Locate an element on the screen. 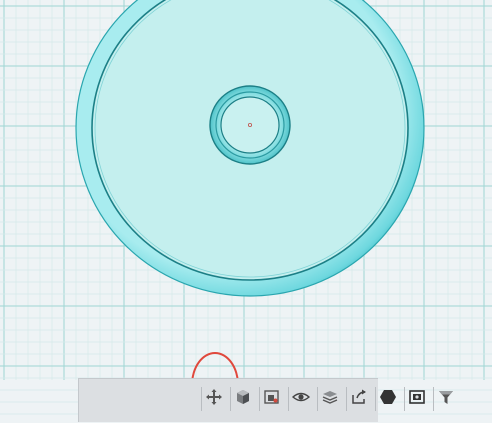 The width and height of the screenshot is (492, 423). filter-button is located at coordinates (445, 399).